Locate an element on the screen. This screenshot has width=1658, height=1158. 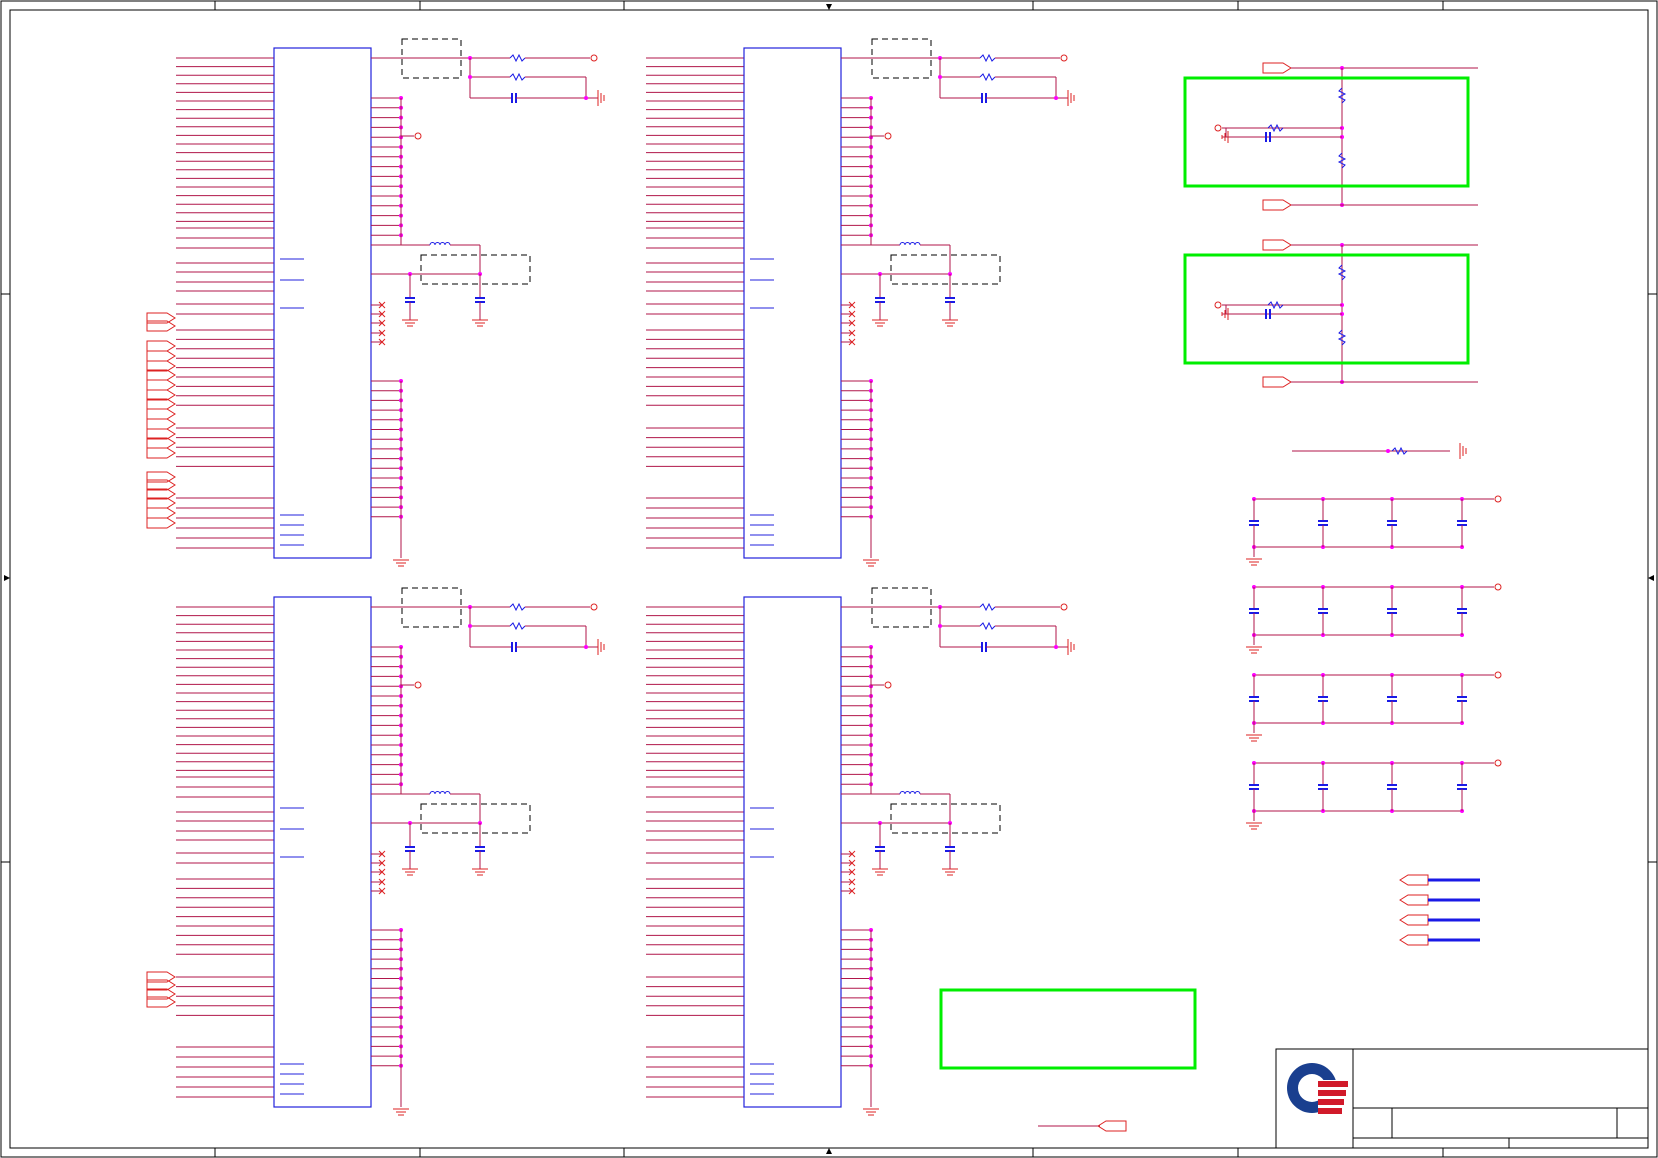
title-block is located at coordinates (1462, 1098).